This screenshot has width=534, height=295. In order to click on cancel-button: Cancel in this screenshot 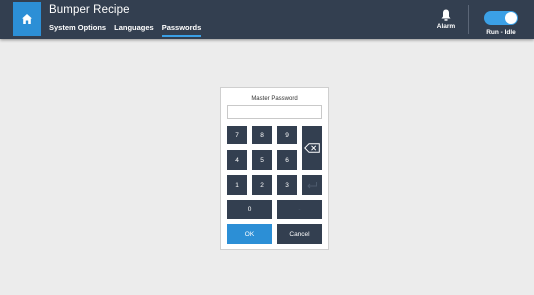, I will do `click(299, 234)`.